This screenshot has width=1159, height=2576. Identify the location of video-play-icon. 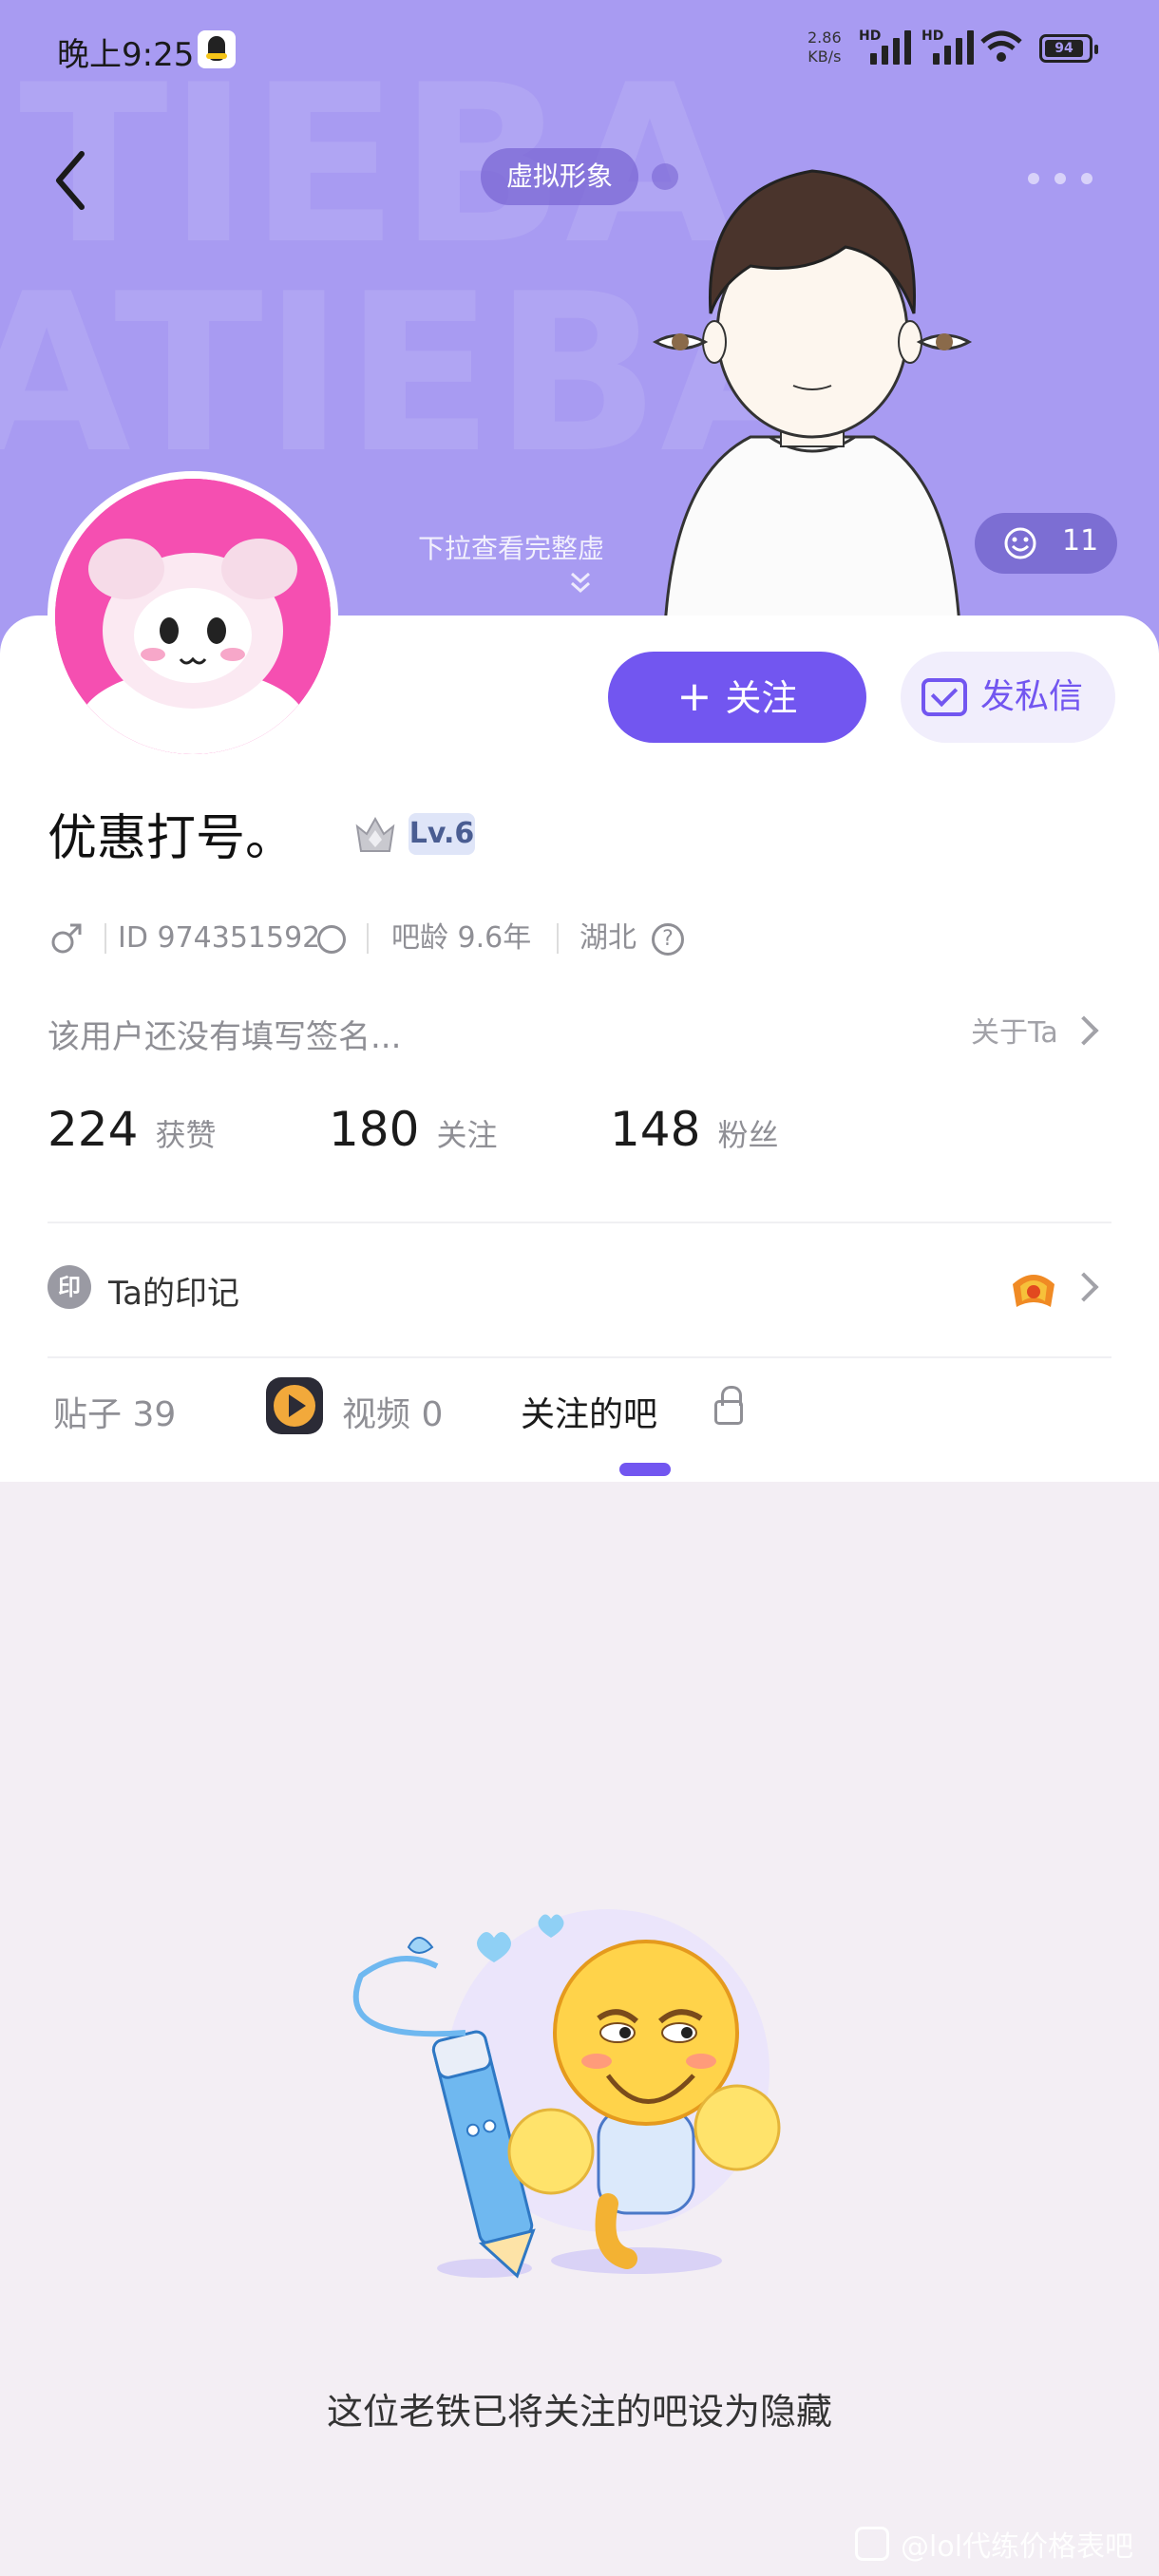
(294, 1405).